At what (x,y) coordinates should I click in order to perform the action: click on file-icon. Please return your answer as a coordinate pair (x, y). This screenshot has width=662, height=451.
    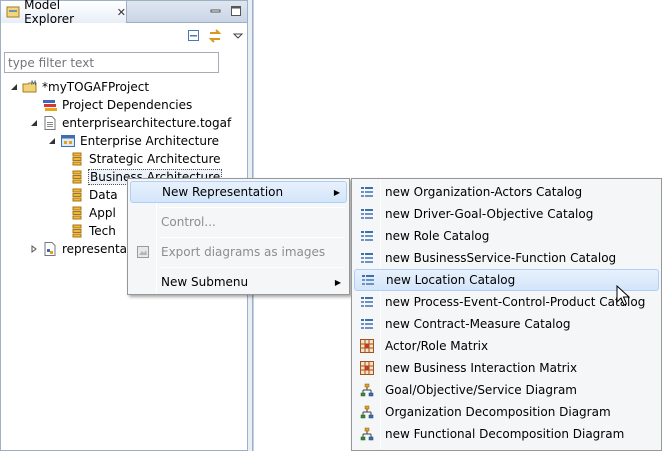
    Looking at the image, I should click on (50, 123).